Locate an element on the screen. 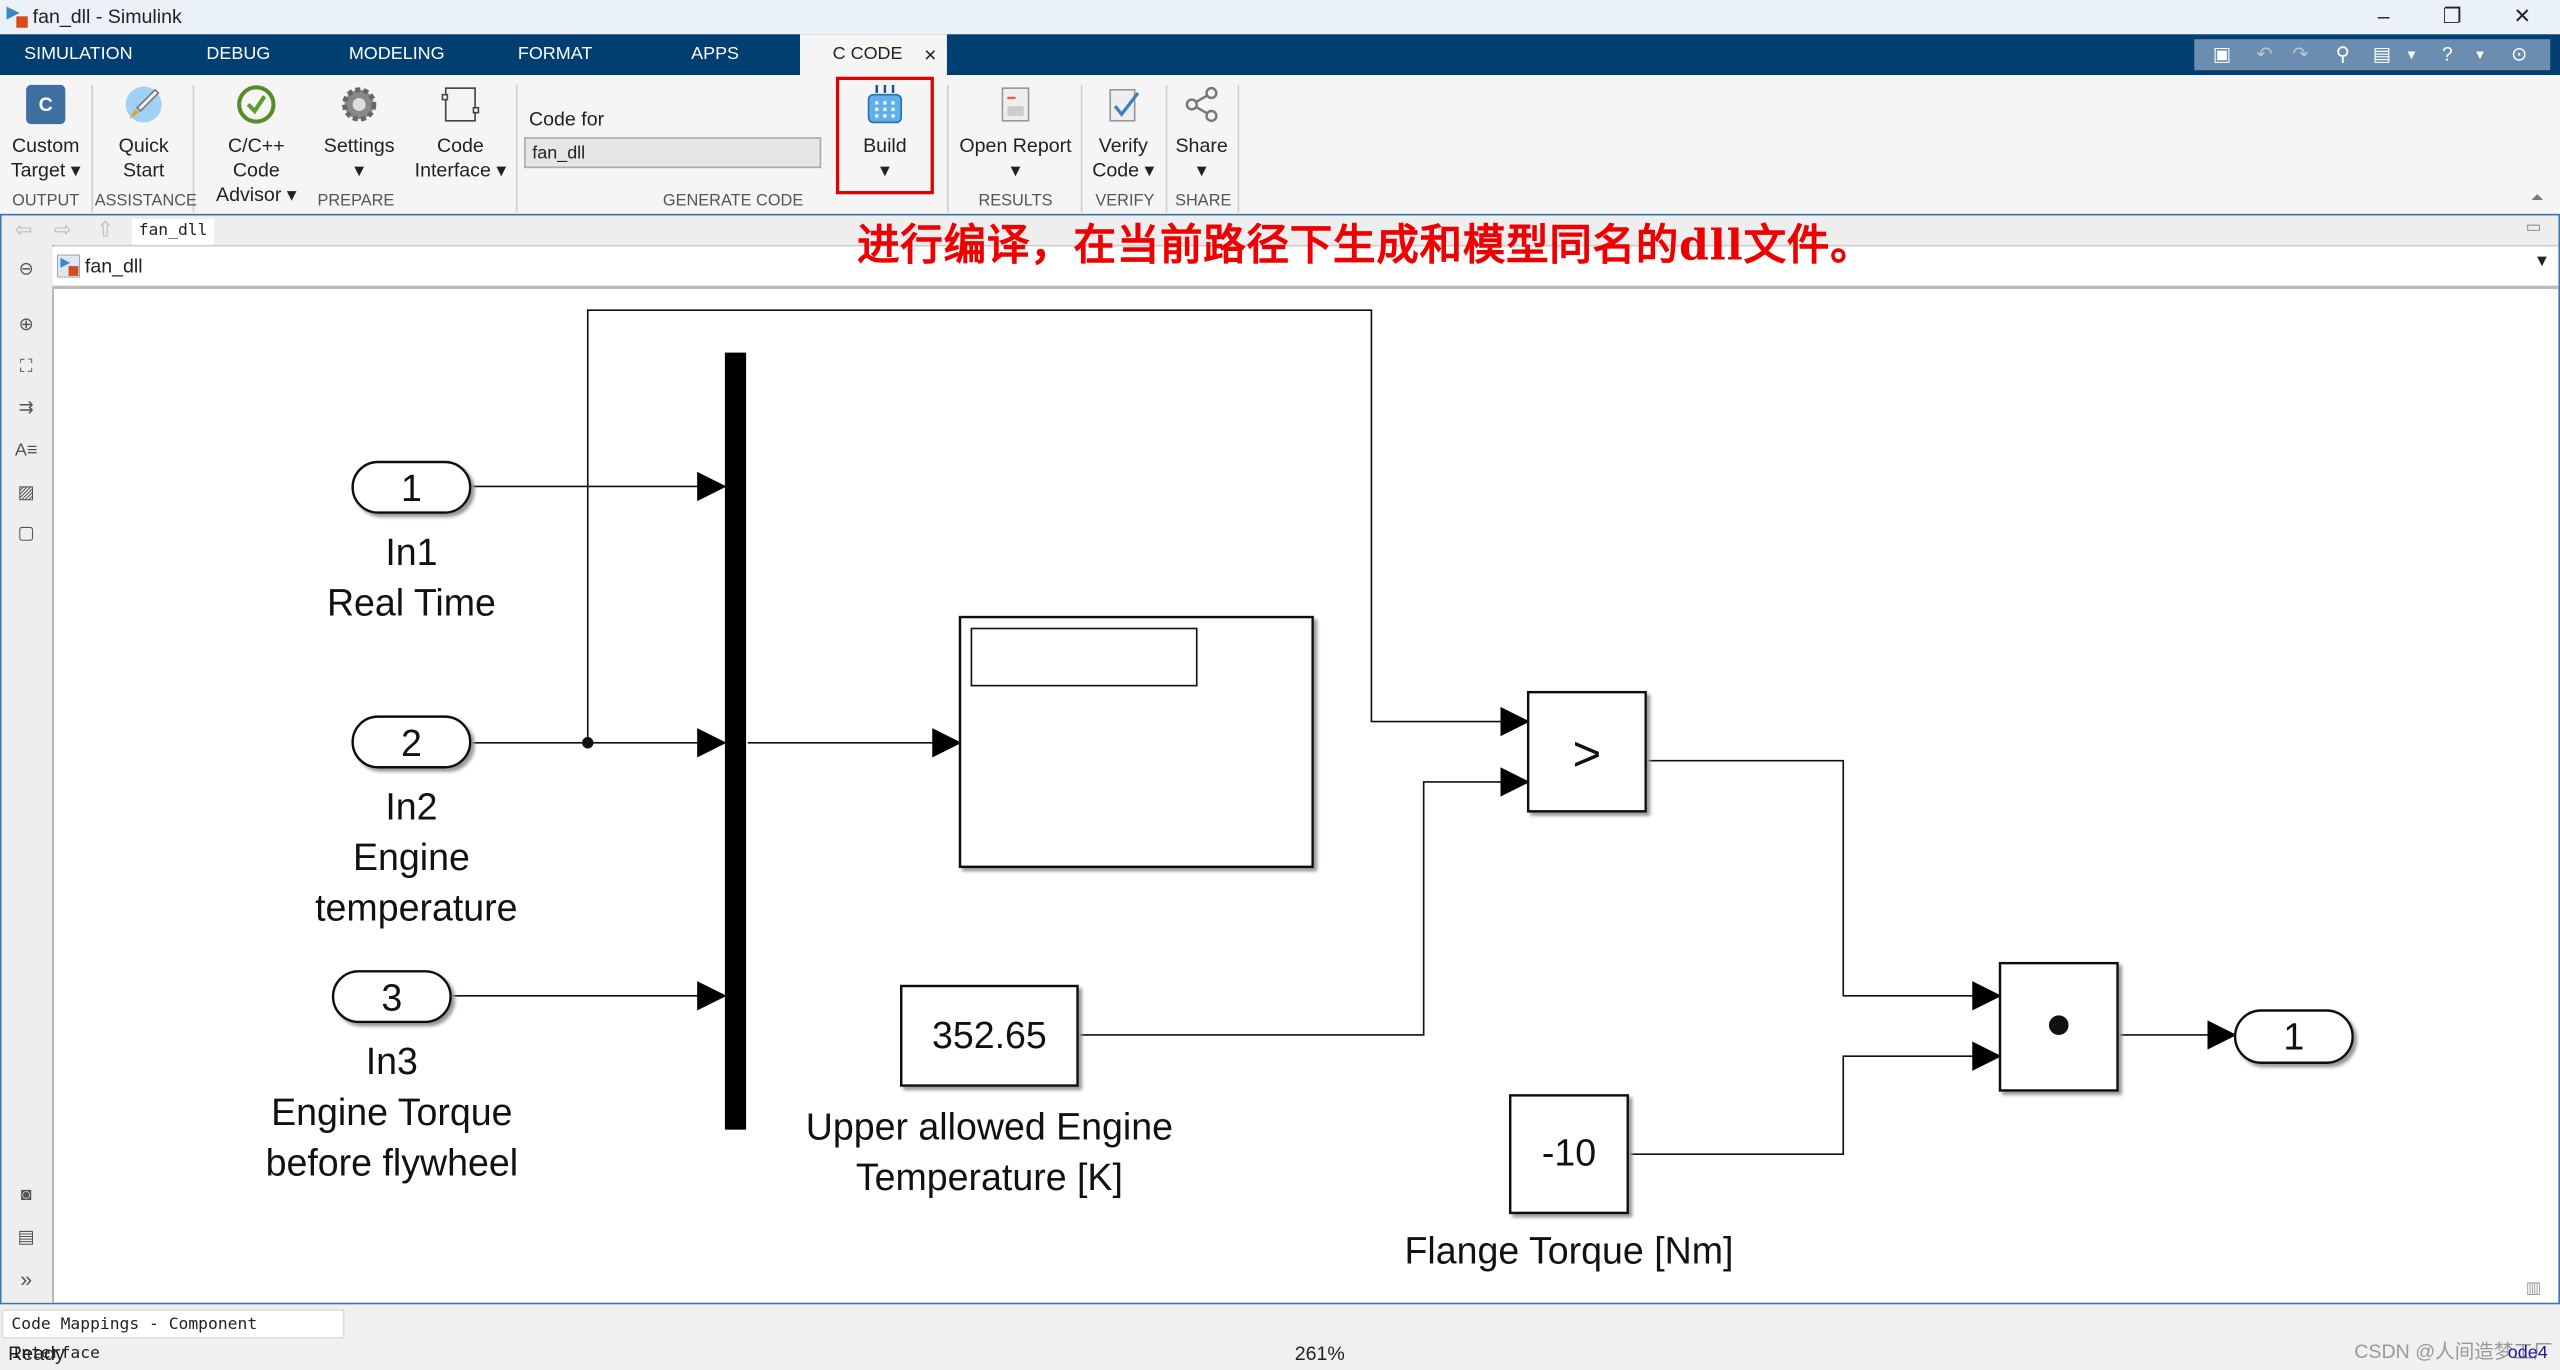 The image size is (2560, 1370). inport-1-desc: Real Time is located at coordinates (411, 602).